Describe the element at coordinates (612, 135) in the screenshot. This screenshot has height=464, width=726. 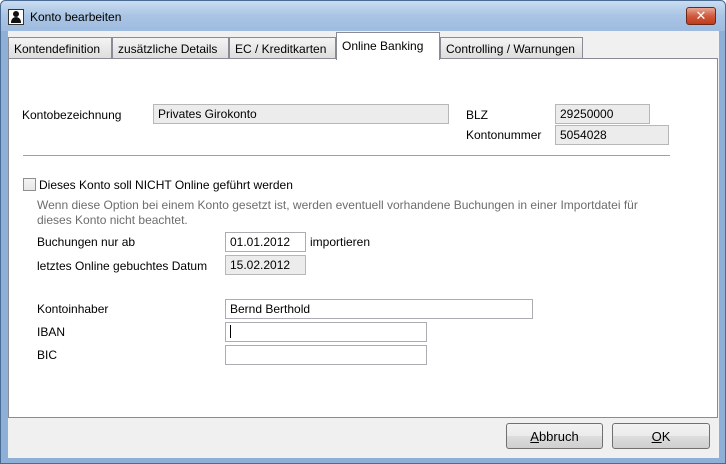
I see `account-number-field: 5054028` at that location.